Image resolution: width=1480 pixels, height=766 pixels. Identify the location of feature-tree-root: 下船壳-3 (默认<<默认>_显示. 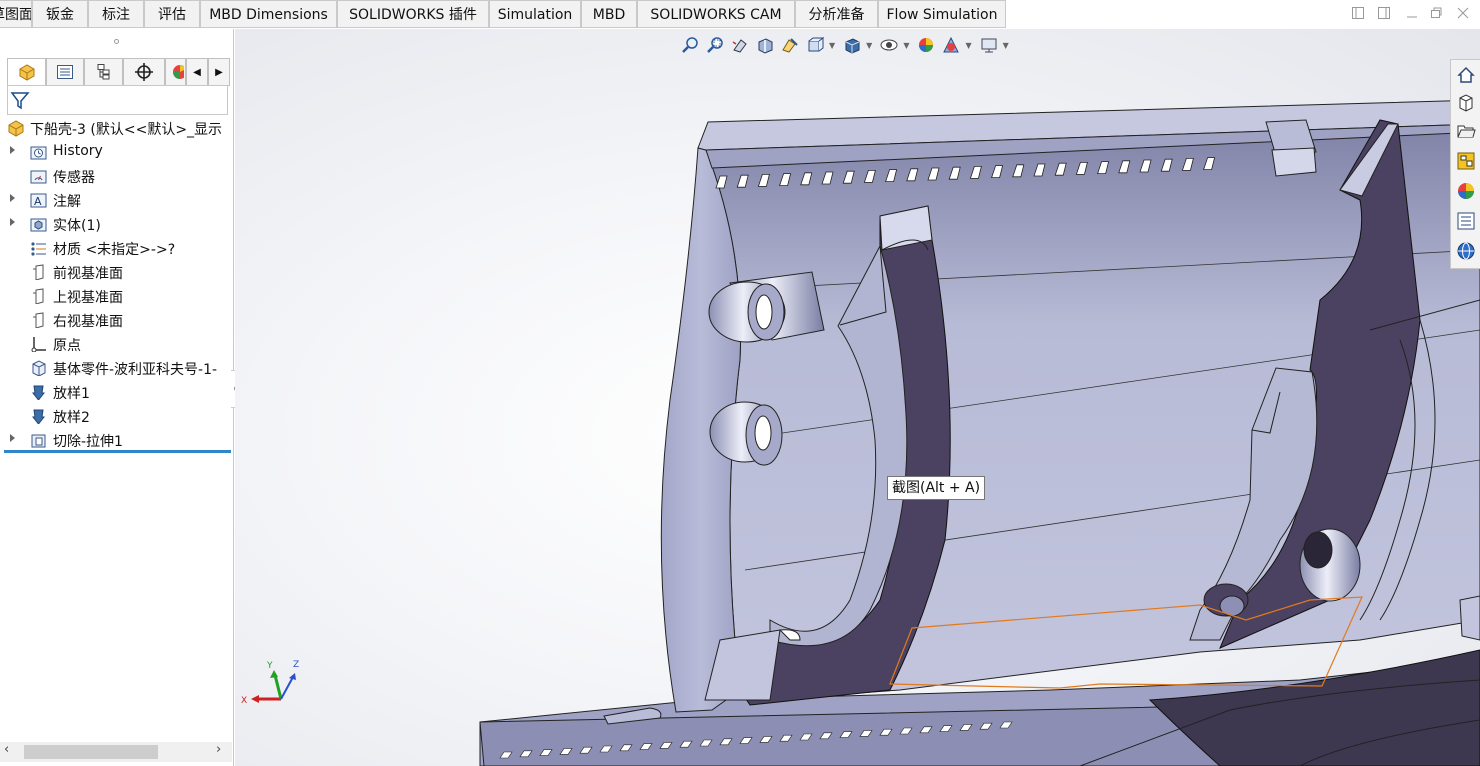
(116, 128).